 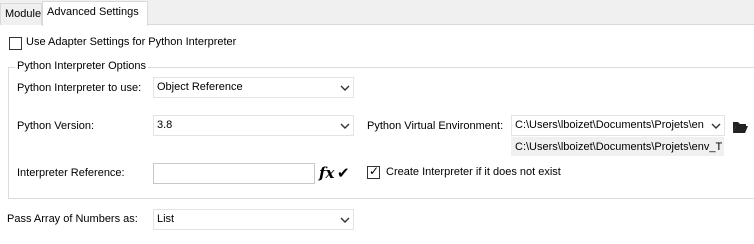 I want to click on venv-path-field: C:\Users\lboizet\Documents\Projets\env_T, so click(x=617, y=146).